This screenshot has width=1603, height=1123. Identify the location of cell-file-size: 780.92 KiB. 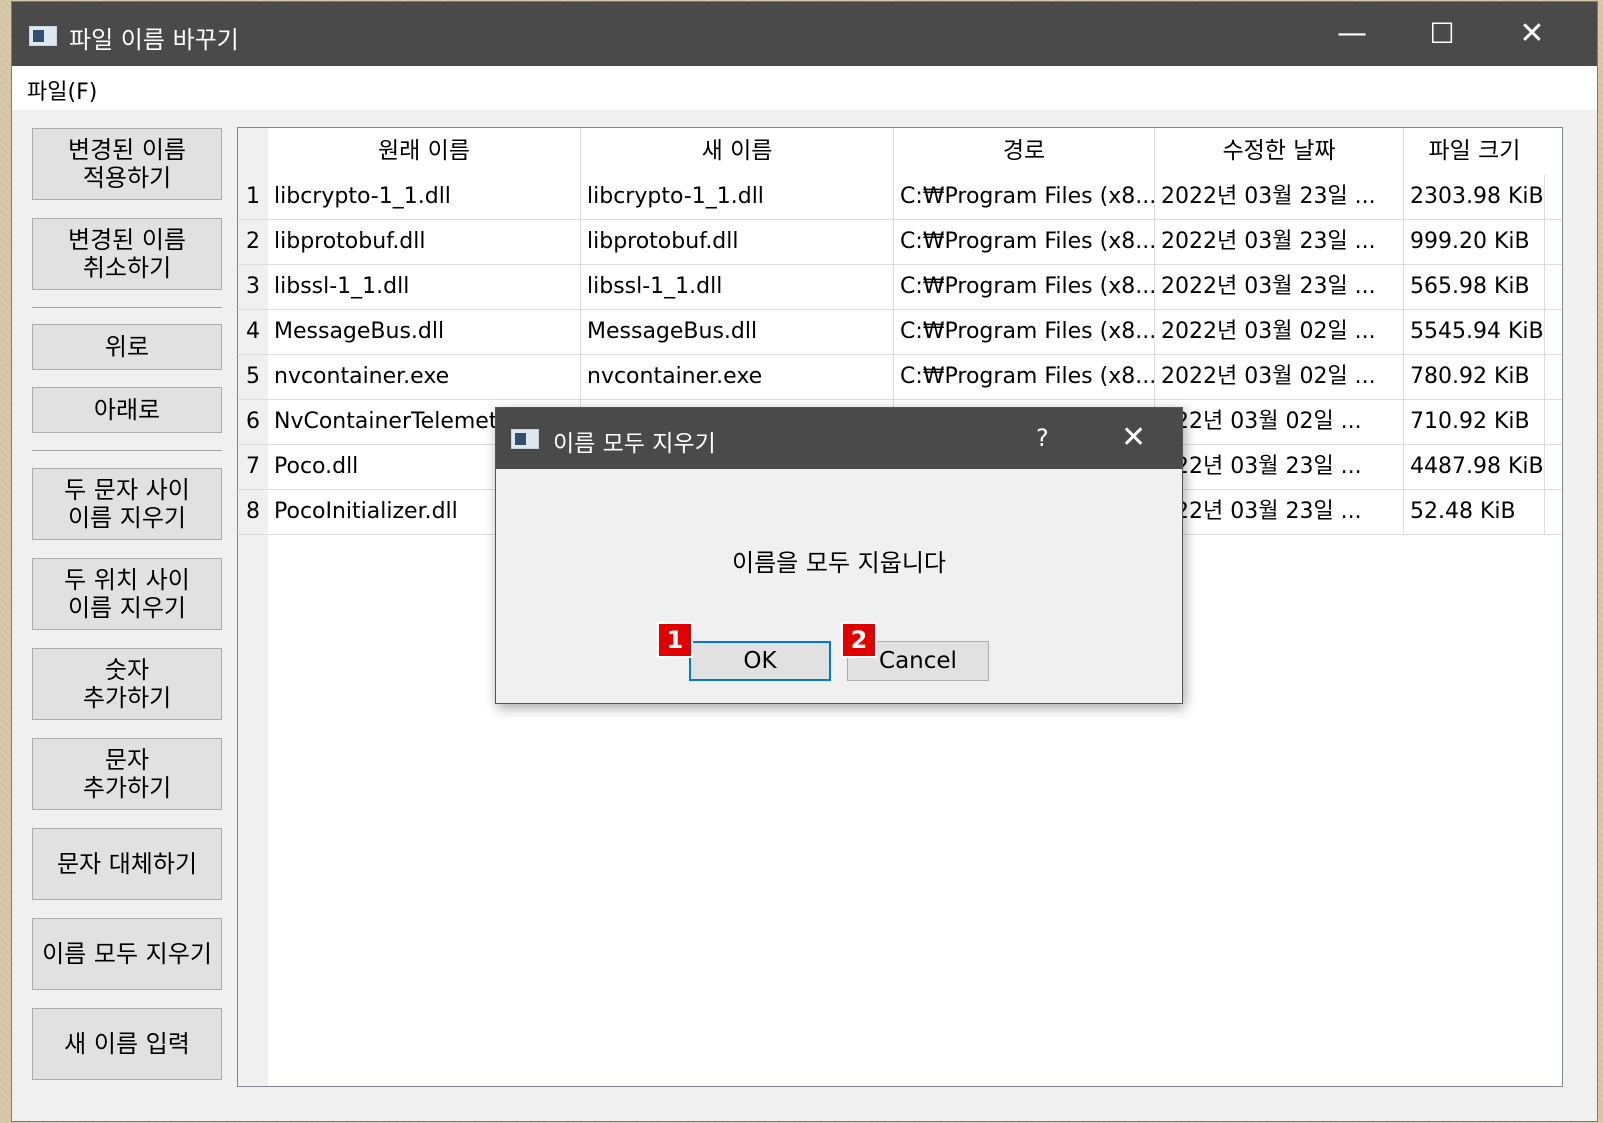
(1474, 377).